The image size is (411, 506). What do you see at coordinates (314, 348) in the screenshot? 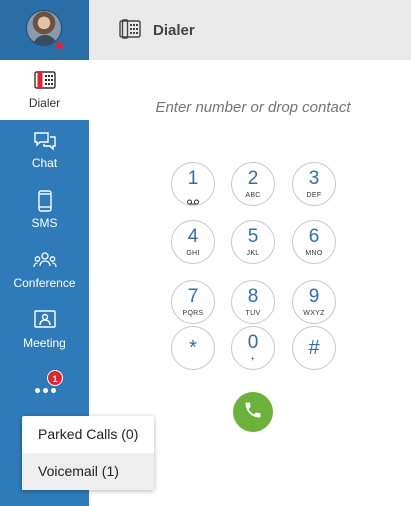
I see `keypad-key-hash: #` at bounding box center [314, 348].